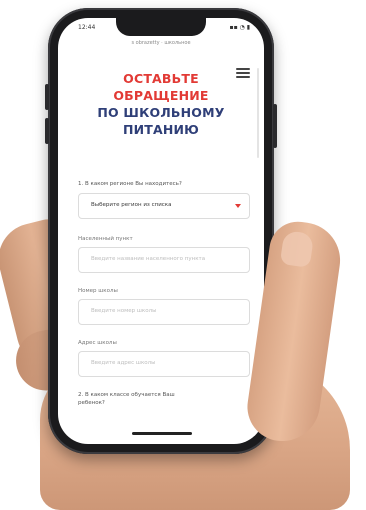  What do you see at coordinates (161, 95) in the screenshot?
I see `title-line-2: ОБРАЩЕНИЕ` at bounding box center [161, 95].